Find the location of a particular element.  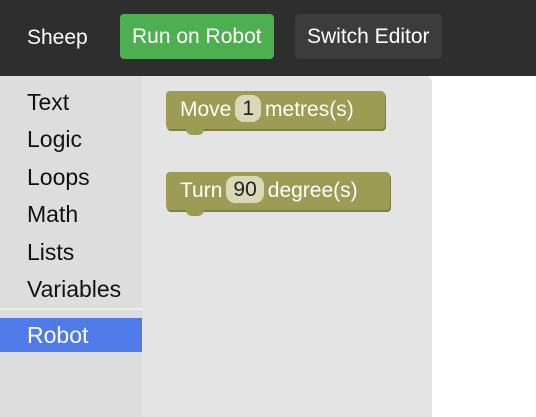

category-variables: Variables is located at coordinates (71, 289).